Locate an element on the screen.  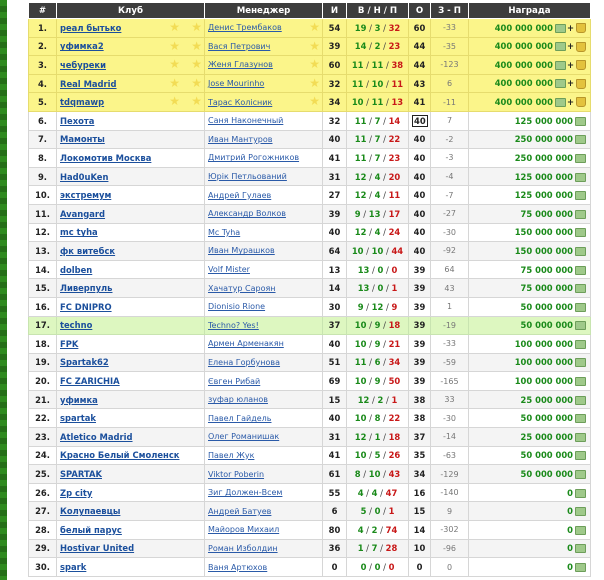
club-link: techno is located at coordinates (130, 325).